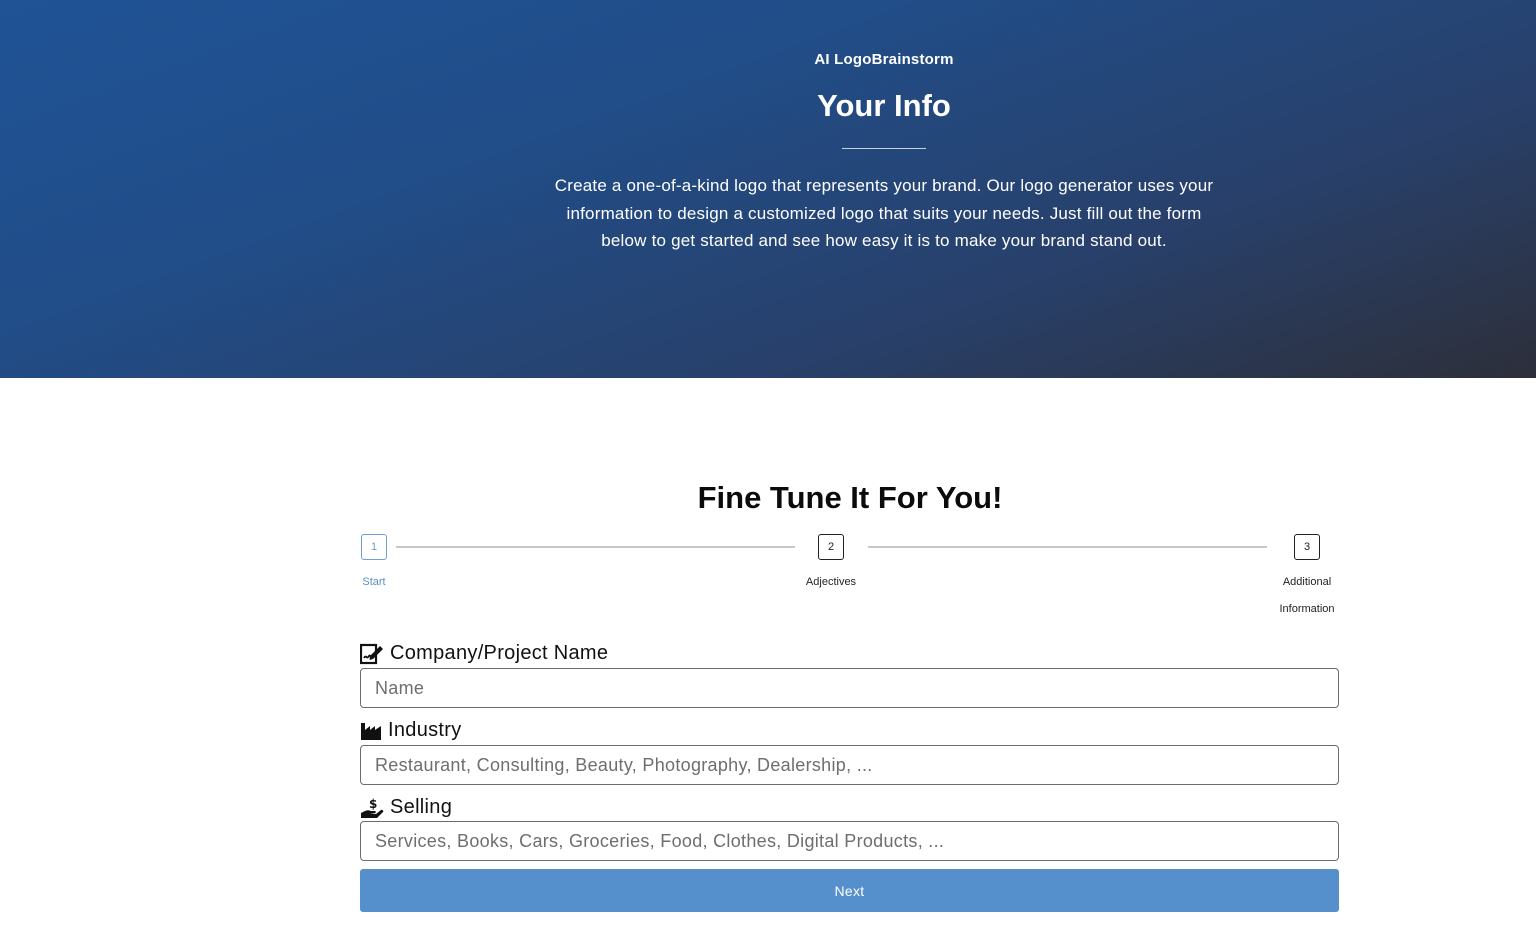 Image resolution: width=1536 pixels, height=932 pixels. What do you see at coordinates (1307, 547) in the screenshot?
I see `step-3-number: 3` at bounding box center [1307, 547].